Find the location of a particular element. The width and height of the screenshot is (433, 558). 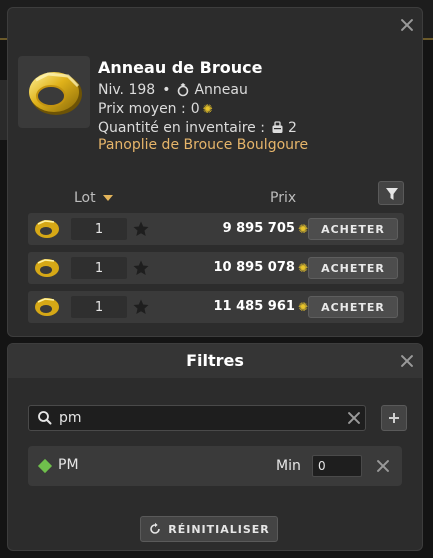

reset-label: RÉINITIALISER is located at coordinates (219, 529).